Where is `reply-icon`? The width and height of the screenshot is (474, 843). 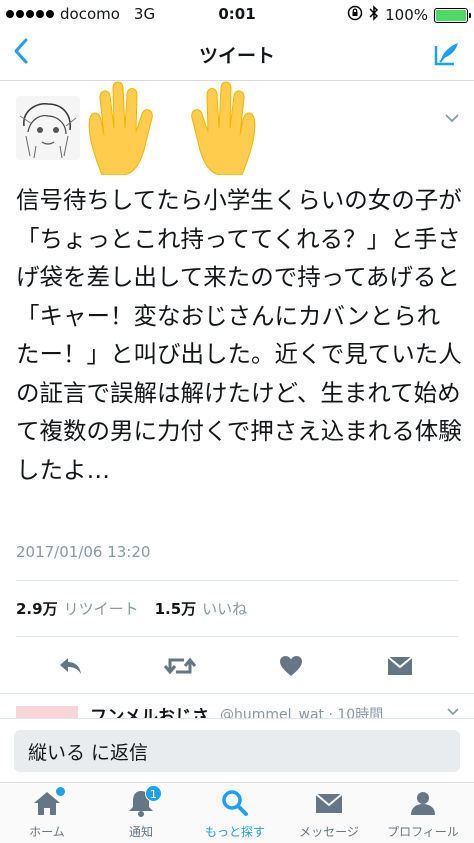 reply-icon is located at coordinates (70, 666).